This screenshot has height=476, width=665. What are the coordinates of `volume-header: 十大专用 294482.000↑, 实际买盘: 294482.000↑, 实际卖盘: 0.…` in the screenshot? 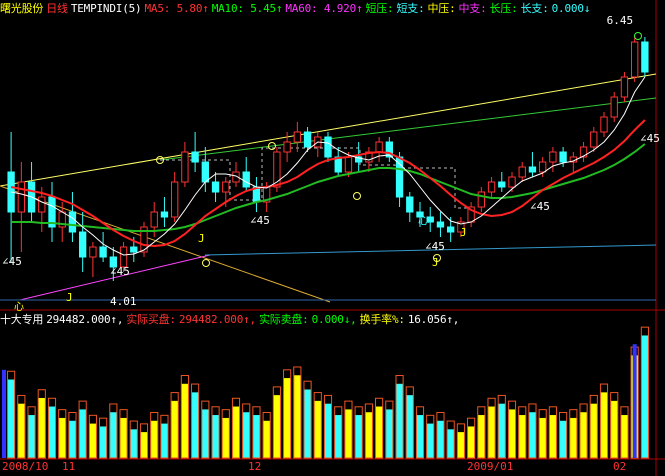 It's located at (231, 320).